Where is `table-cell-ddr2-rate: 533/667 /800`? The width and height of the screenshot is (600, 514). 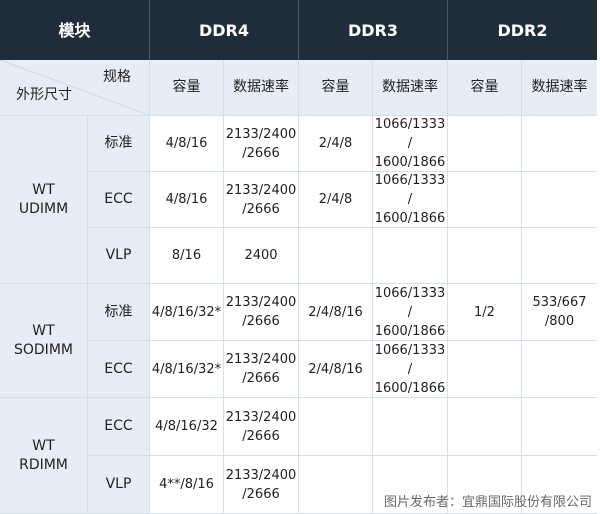 table-cell-ddr2-rate: 533/667 /800 is located at coordinates (559, 312).